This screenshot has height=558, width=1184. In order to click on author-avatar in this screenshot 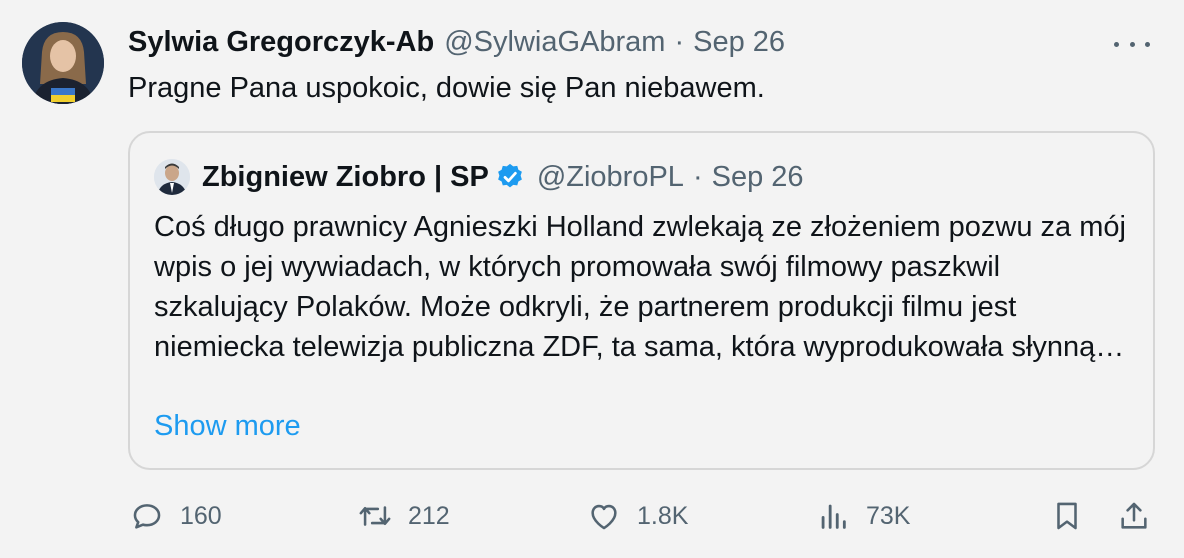, I will do `click(63, 63)`.